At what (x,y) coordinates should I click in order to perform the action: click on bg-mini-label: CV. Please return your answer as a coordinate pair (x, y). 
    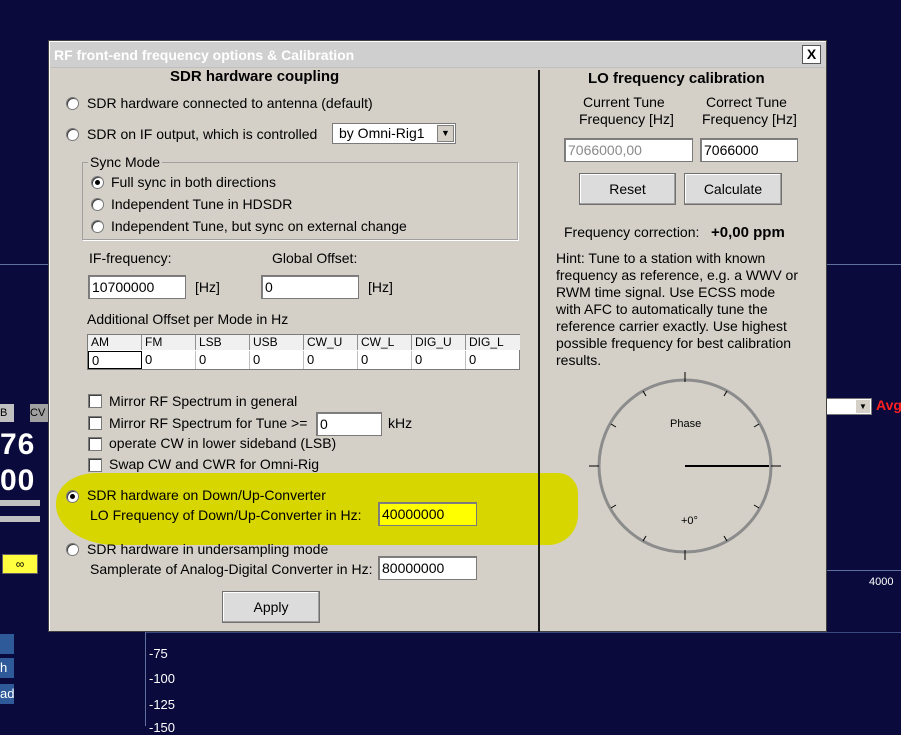
    Looking at the image, I should click on (38, 413).